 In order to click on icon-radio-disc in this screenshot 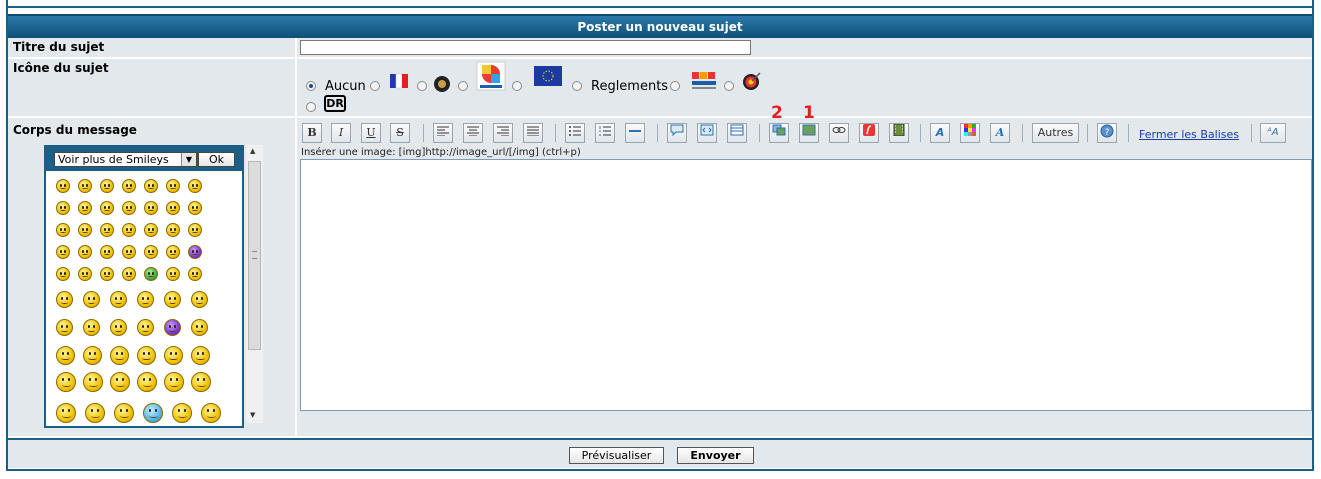, I will do `click(422, 86)`.